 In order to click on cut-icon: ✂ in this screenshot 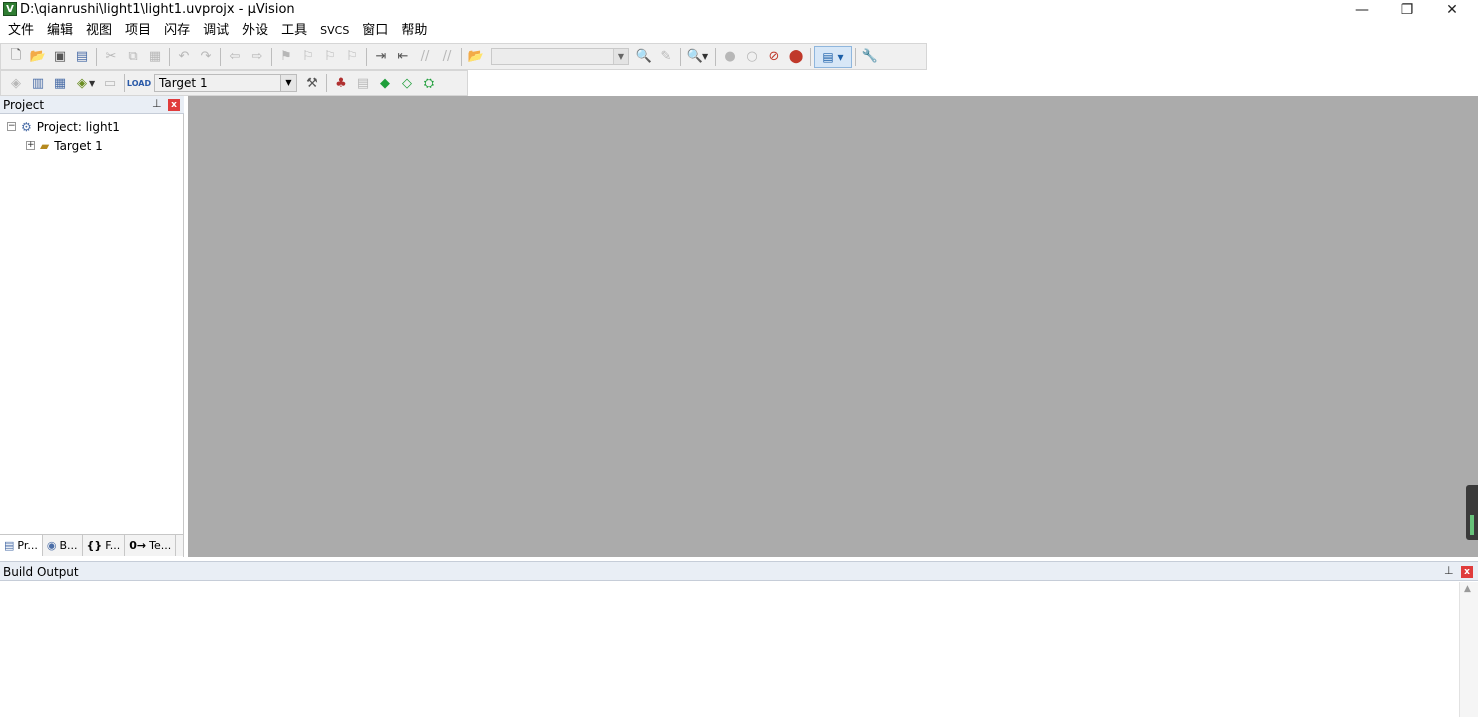, I will do `click(111, 57)`.